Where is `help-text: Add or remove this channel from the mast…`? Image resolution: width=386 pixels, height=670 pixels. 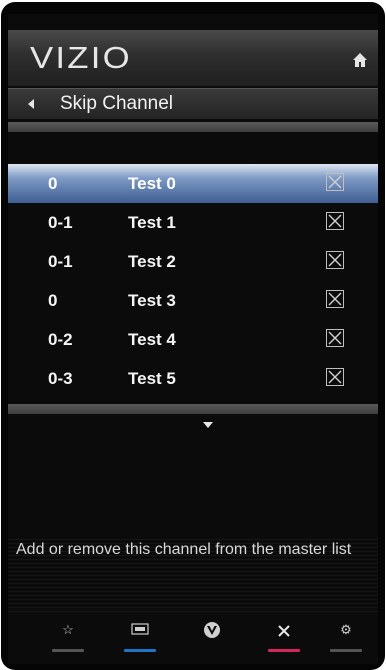
help-text: Add or remove this channel from the mast… is located at coordinates (184, 549).